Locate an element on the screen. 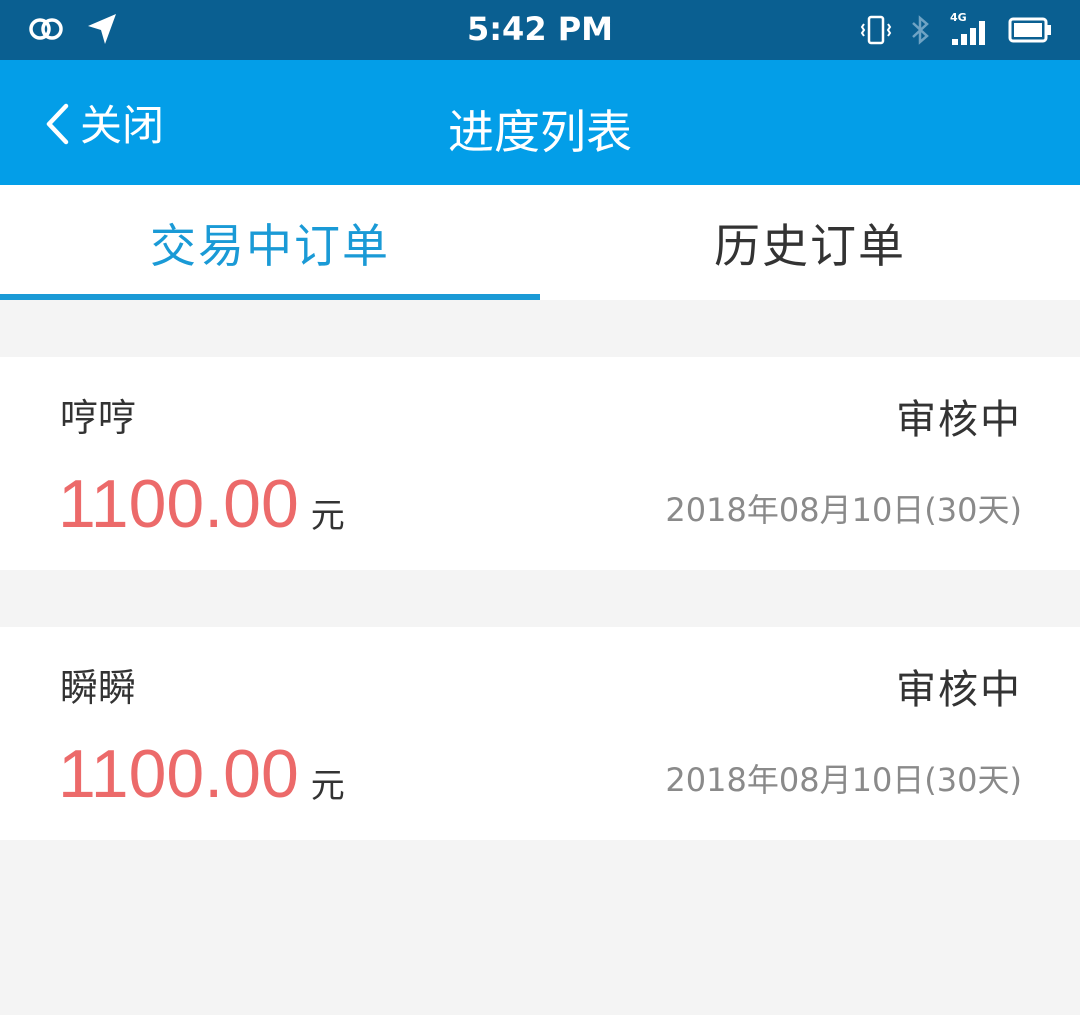 This screenshot has height=1015, width=1080. vibrate-icon is located at coordinates (876, 32).